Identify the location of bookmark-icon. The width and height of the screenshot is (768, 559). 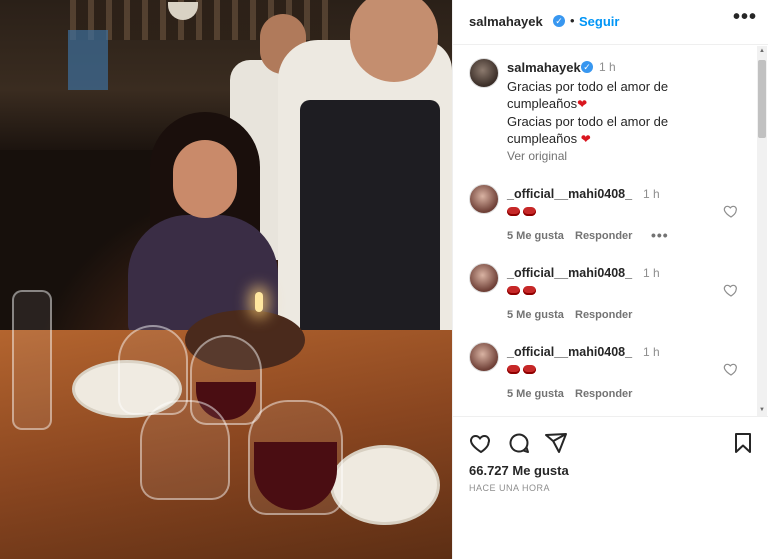
(743, 443).